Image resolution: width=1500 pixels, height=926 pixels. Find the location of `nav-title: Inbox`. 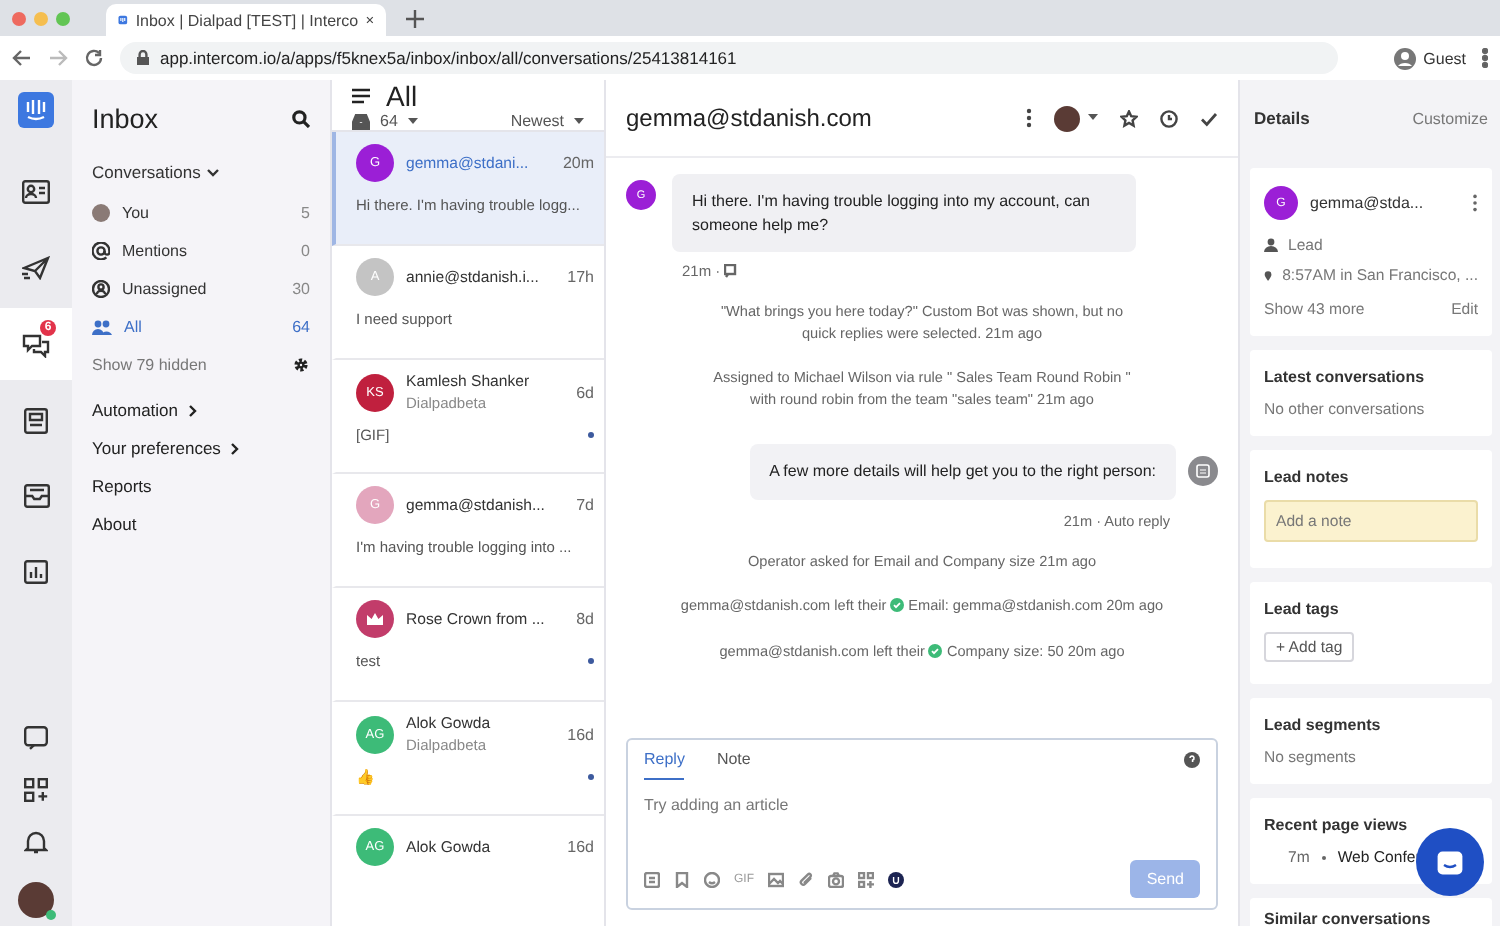

nav-title: Inbox is located at coordinates (125, 118).